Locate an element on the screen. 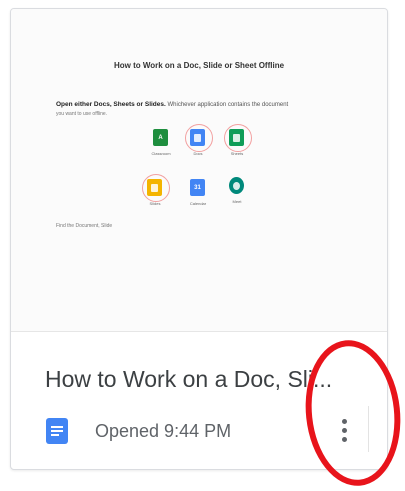 The image size is (405, 491). classroom-label: Classroom is located at coordinates (161, 153).